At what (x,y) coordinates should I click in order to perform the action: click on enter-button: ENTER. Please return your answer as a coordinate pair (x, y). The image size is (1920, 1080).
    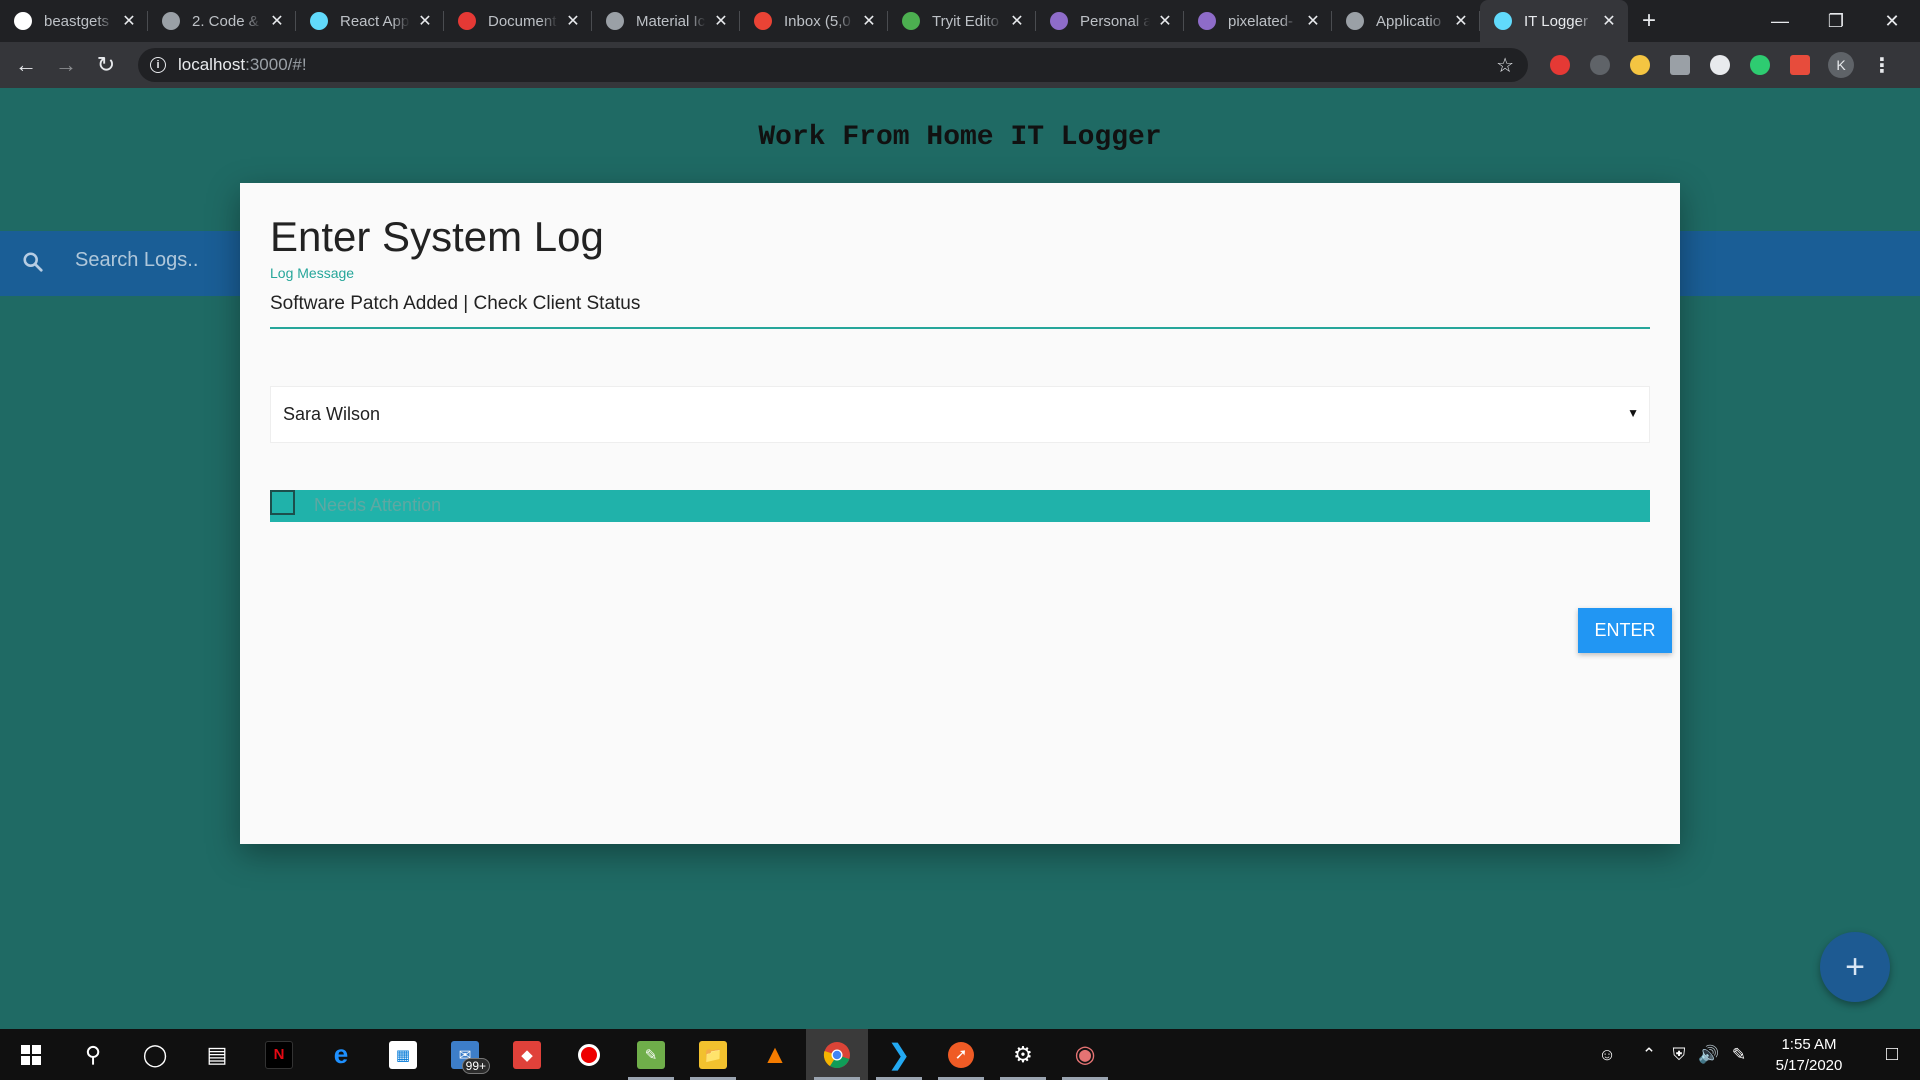
    Looking at the image, I should click on (1625, 630).